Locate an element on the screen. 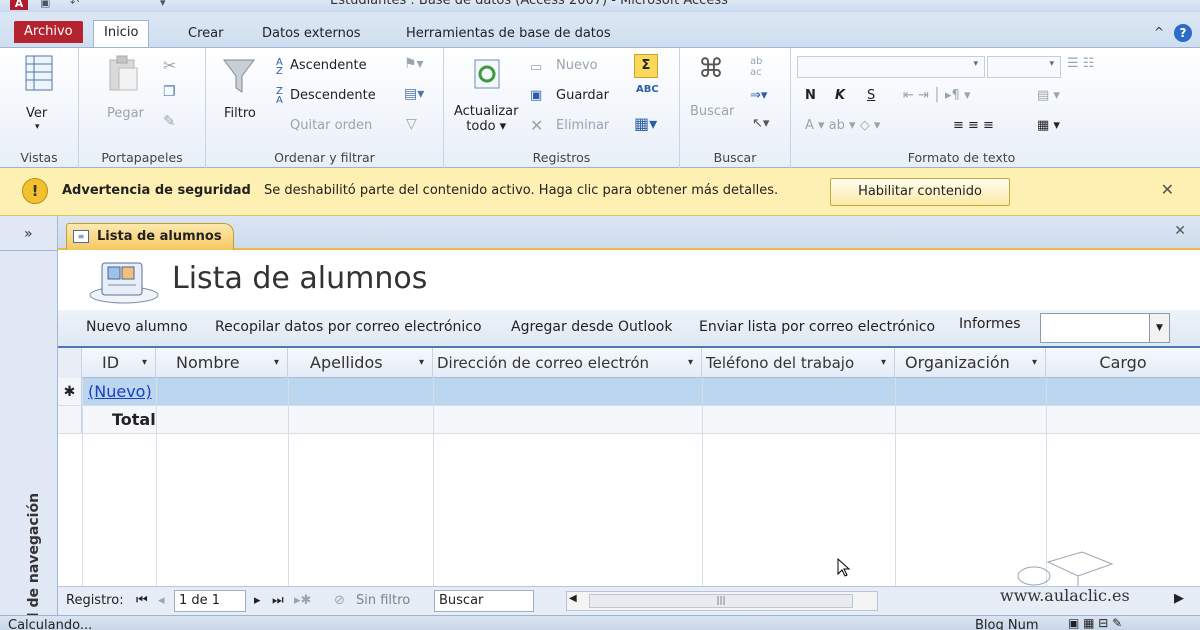 The height and width of the screenshot is (630, 1200). group-label-ordenar: Ordenar y filtrar is located at coordinates (324, 157).